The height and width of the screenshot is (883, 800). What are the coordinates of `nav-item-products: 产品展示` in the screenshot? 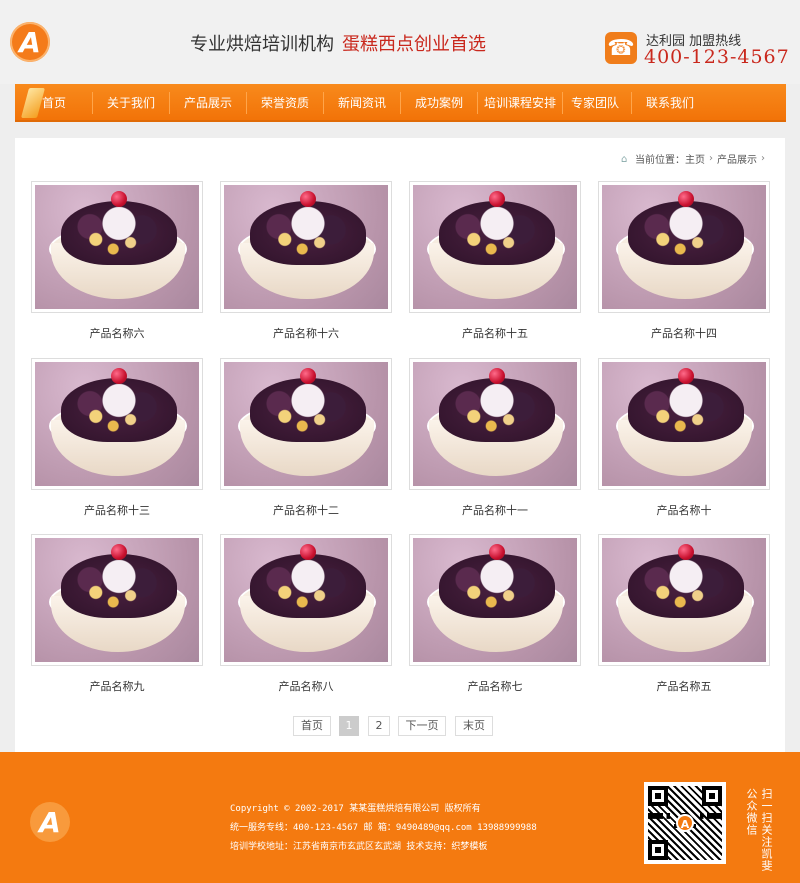 It's located at (208, 103).